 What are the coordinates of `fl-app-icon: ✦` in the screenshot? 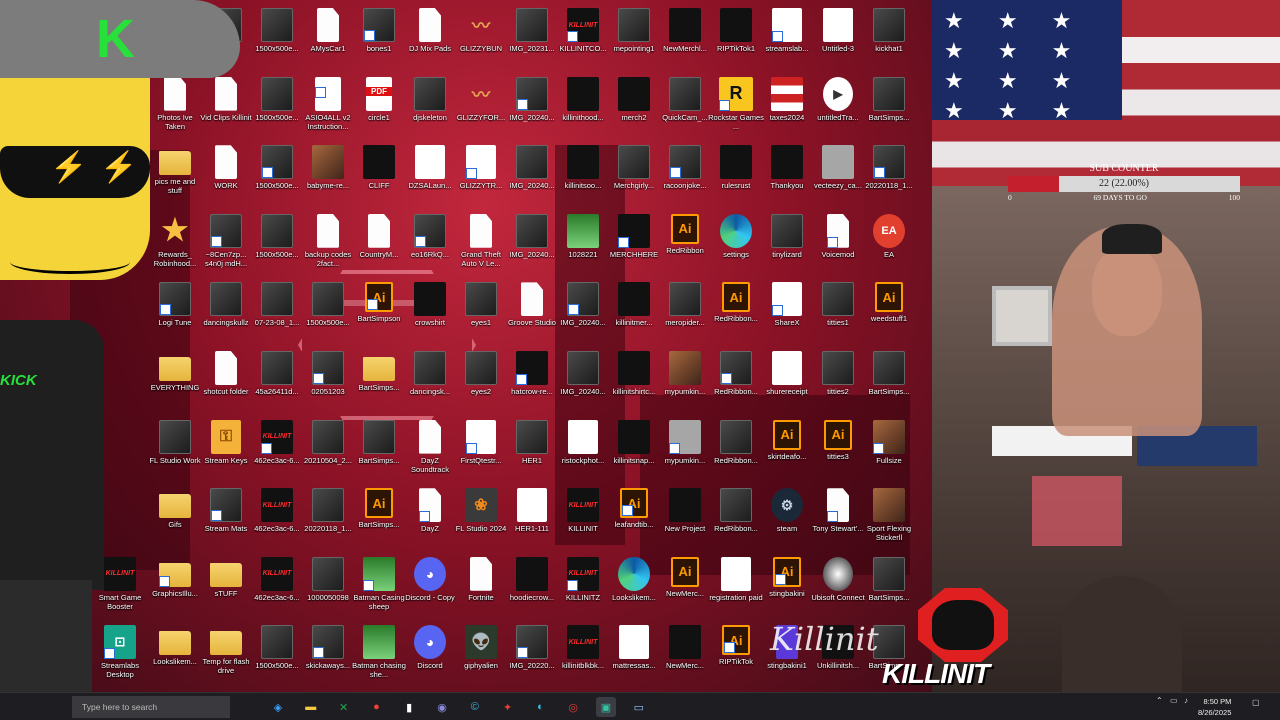 It's located at (508, 707).